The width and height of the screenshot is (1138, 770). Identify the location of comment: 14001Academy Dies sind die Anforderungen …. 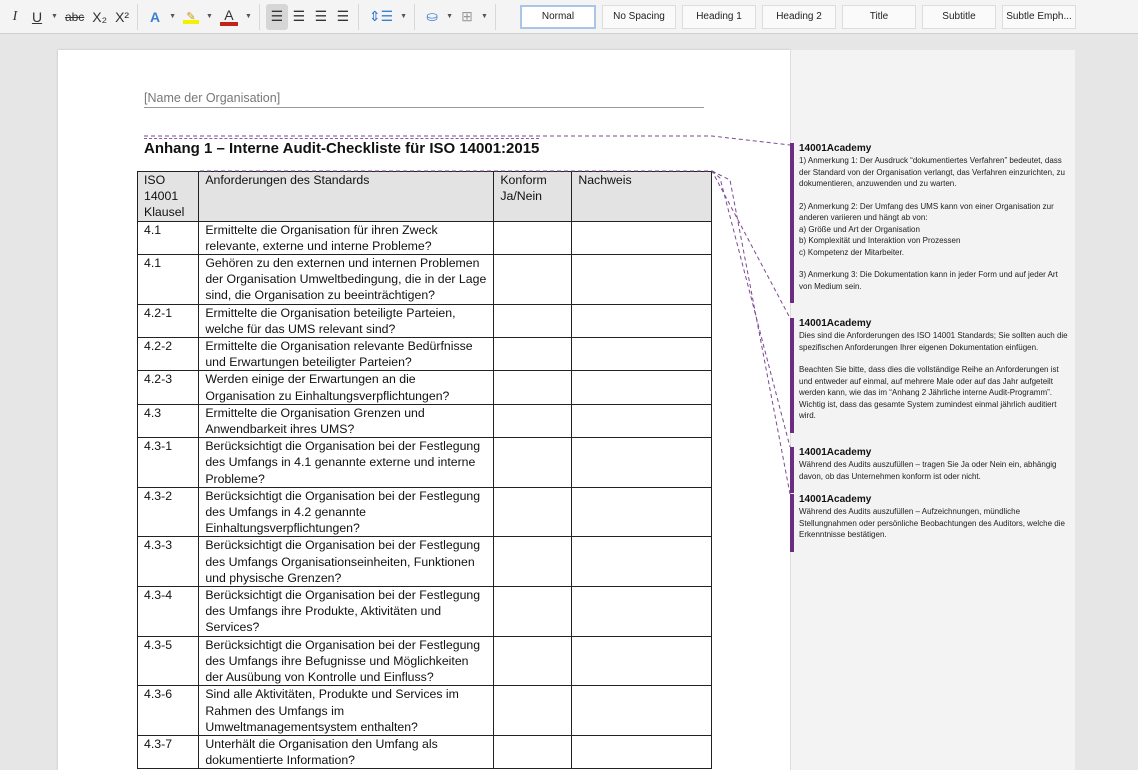
(930, 375).